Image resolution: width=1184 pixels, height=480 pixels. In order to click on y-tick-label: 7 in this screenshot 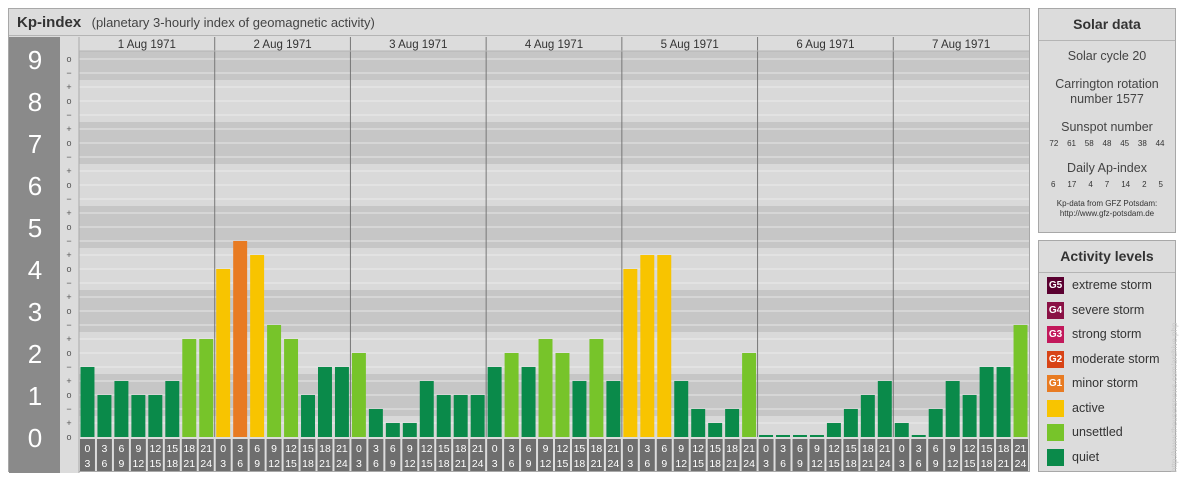, I will do `click(35, 144)`.